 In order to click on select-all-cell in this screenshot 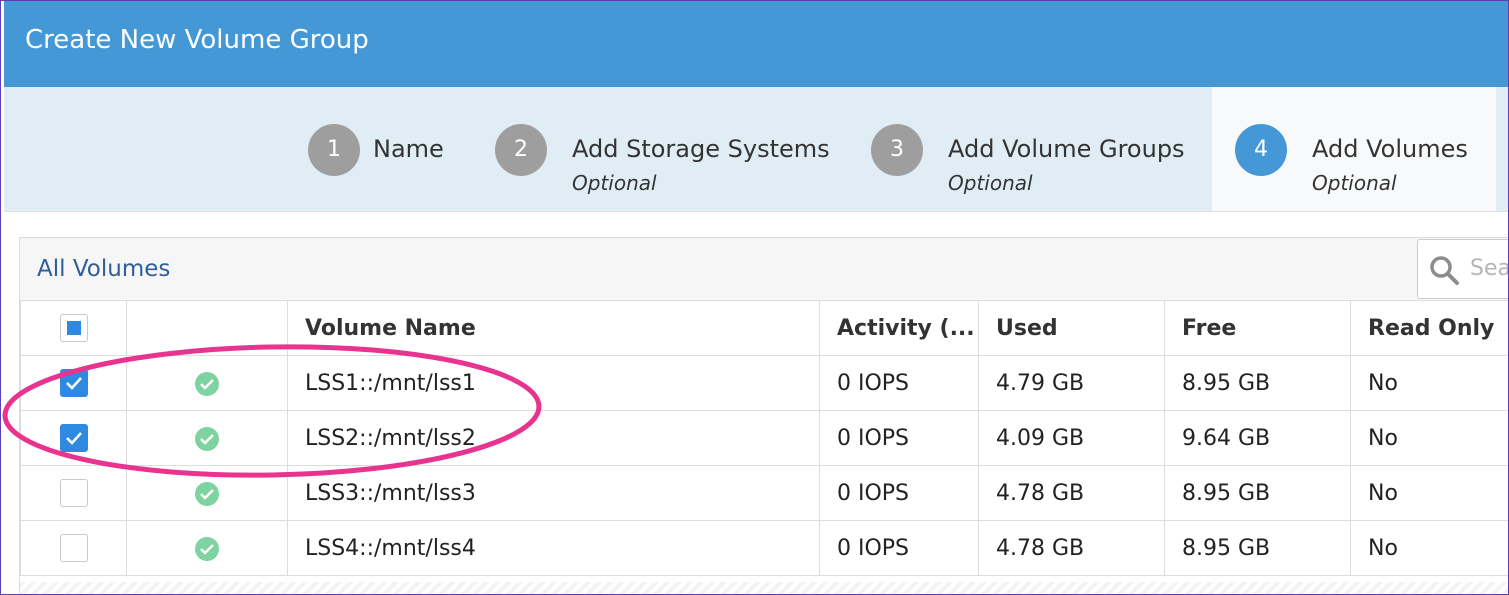, I will do `click(73, 328)`.